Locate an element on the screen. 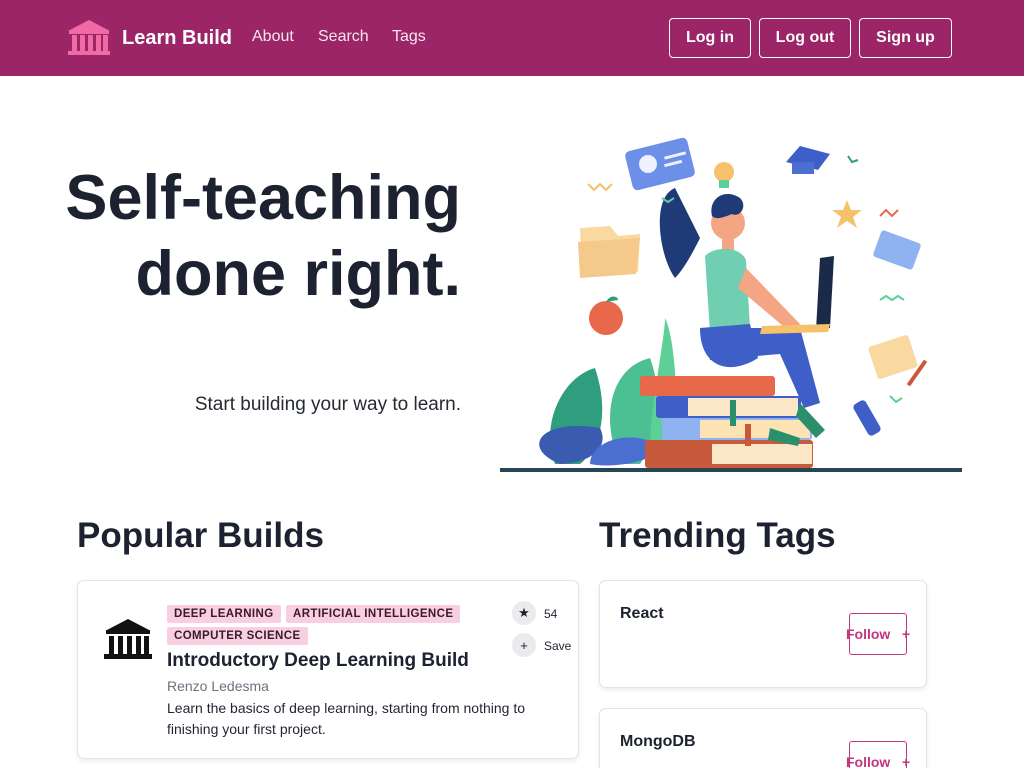 This screenshot has width=1024, height=768. brand-name: Learn Build is located at coordinates (177, 37).